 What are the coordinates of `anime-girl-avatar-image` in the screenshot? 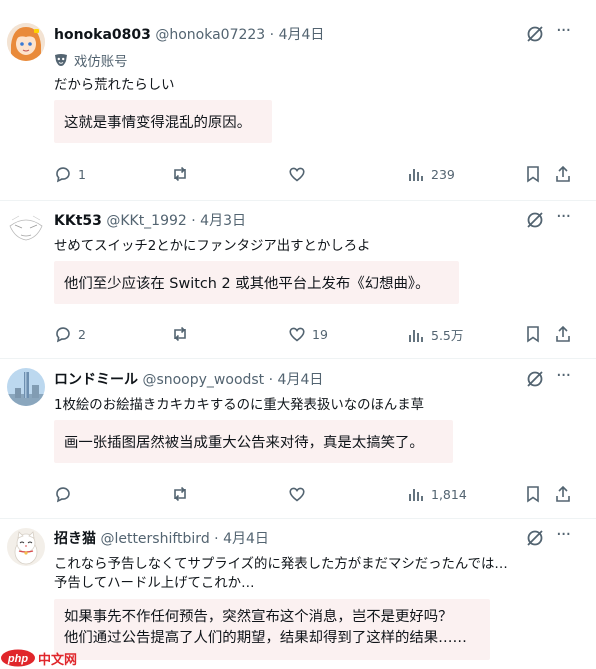 It's located at (26, 42).